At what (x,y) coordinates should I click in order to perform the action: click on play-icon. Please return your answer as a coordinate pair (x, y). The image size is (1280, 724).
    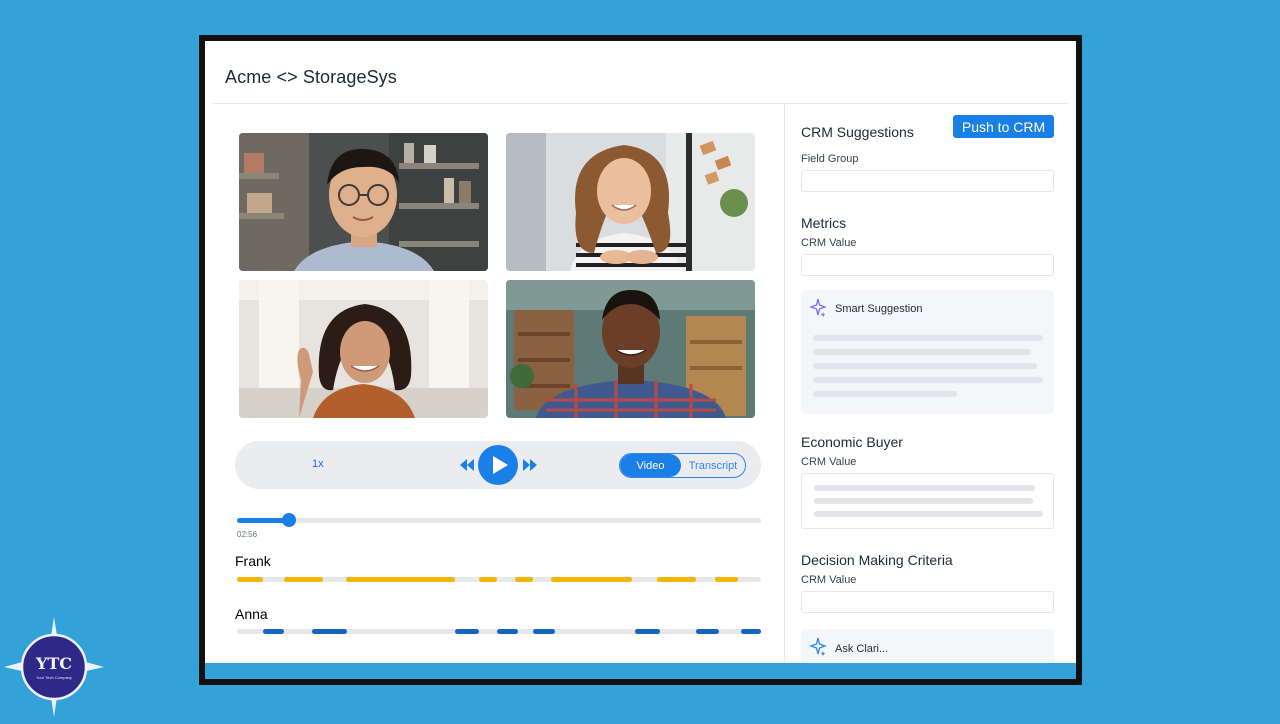
    Looking at the image, I should click on (500, 465).